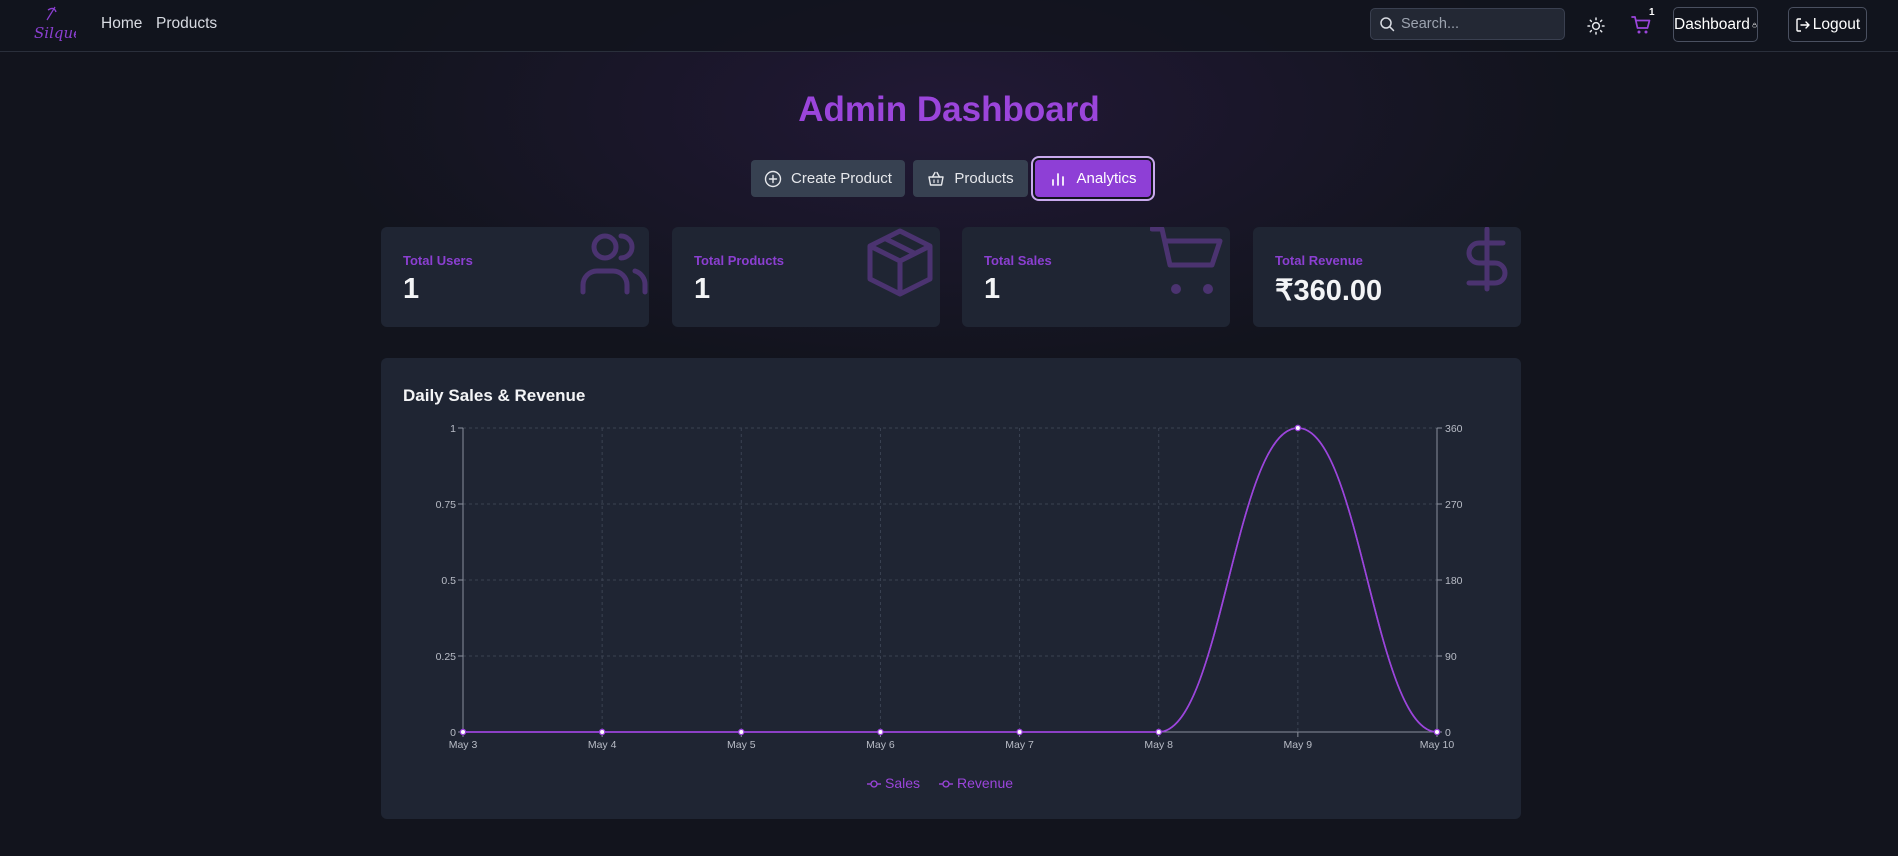 Image resolution: width=1898 pixels, height=856 pixels. I want to click on bar-chart-icon, so click(1058, 179).